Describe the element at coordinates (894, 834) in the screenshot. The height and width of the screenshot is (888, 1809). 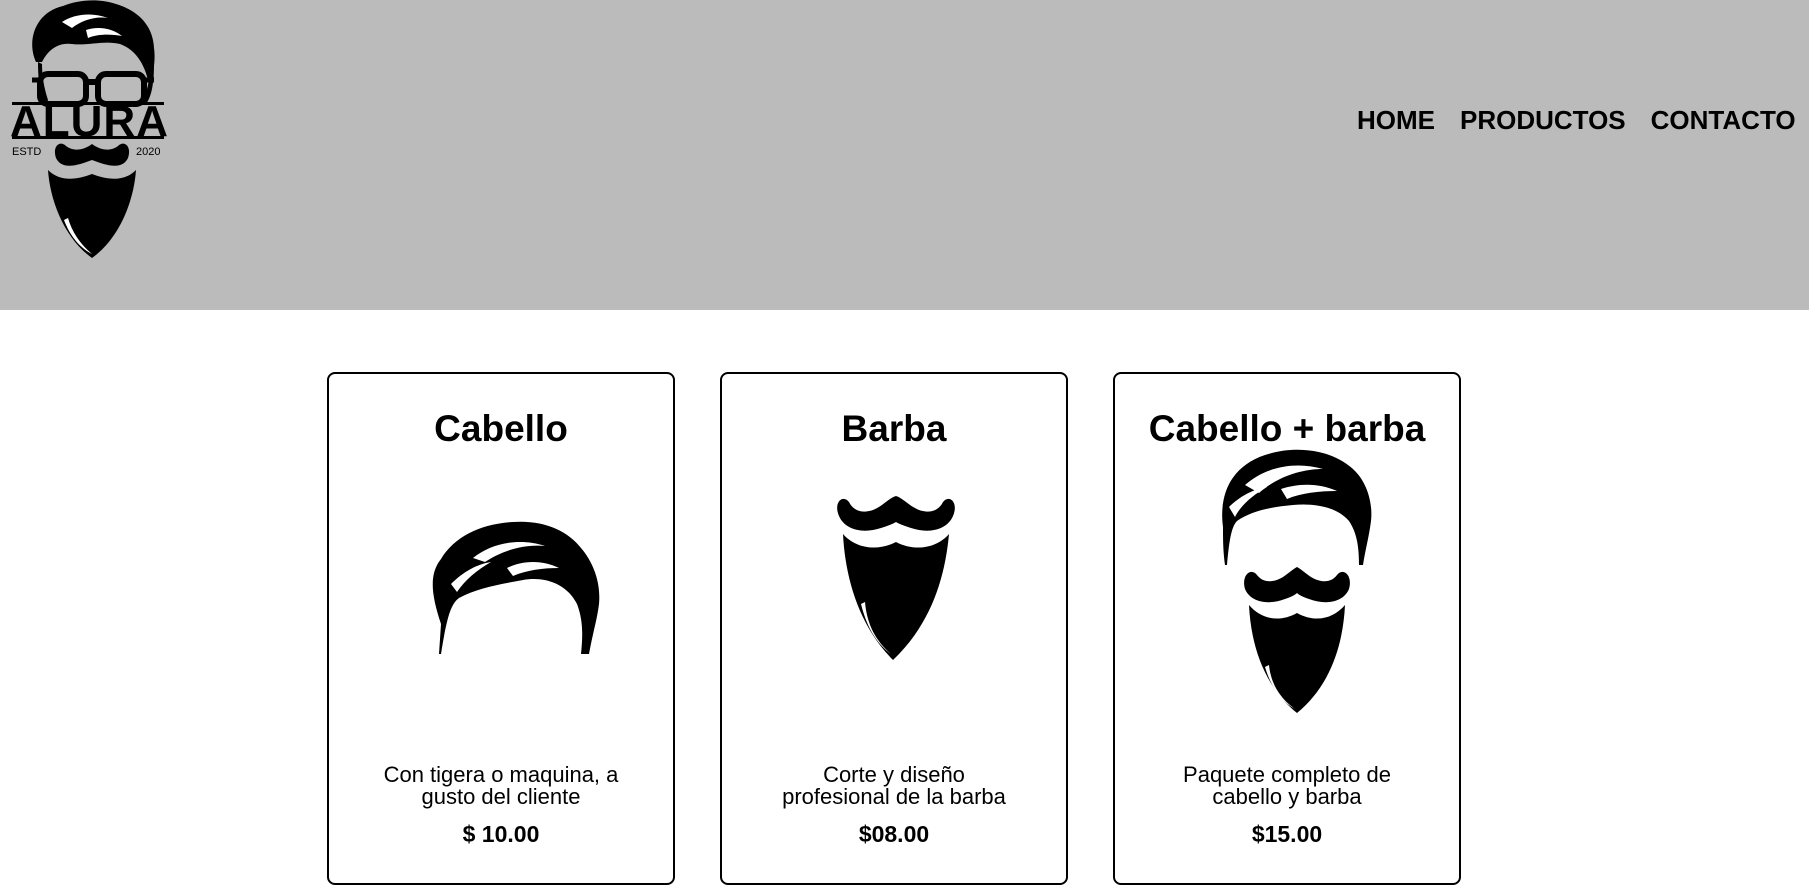
I see `product-price: $08.00` at that location.